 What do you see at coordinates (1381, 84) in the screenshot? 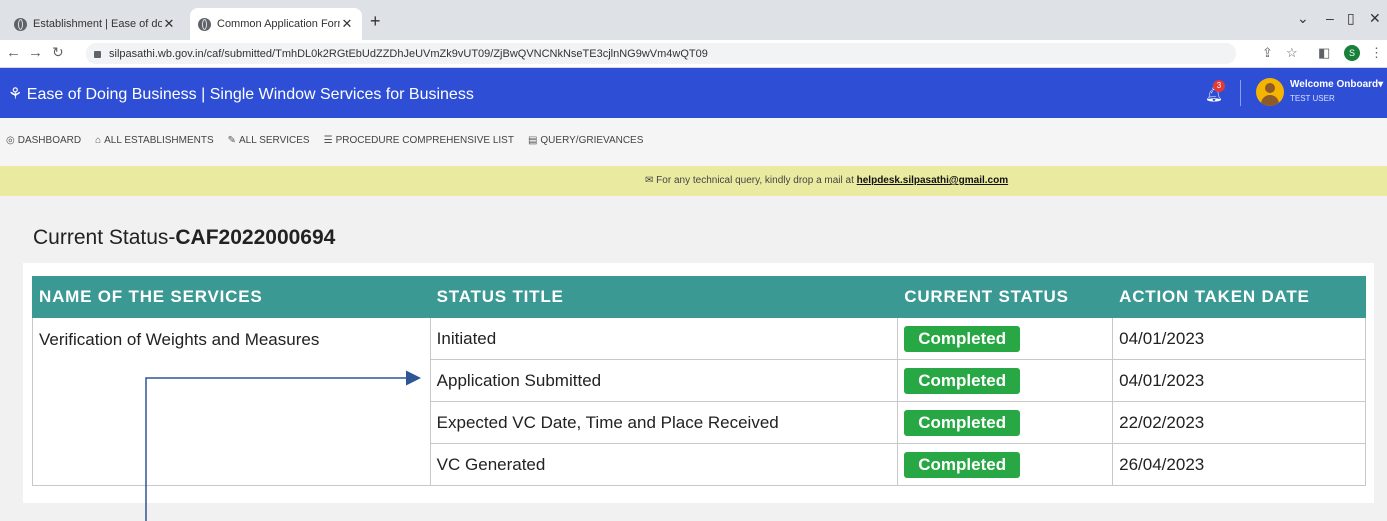
I see `caret-down-icon: ▾` at bounding box center [1381, 84].